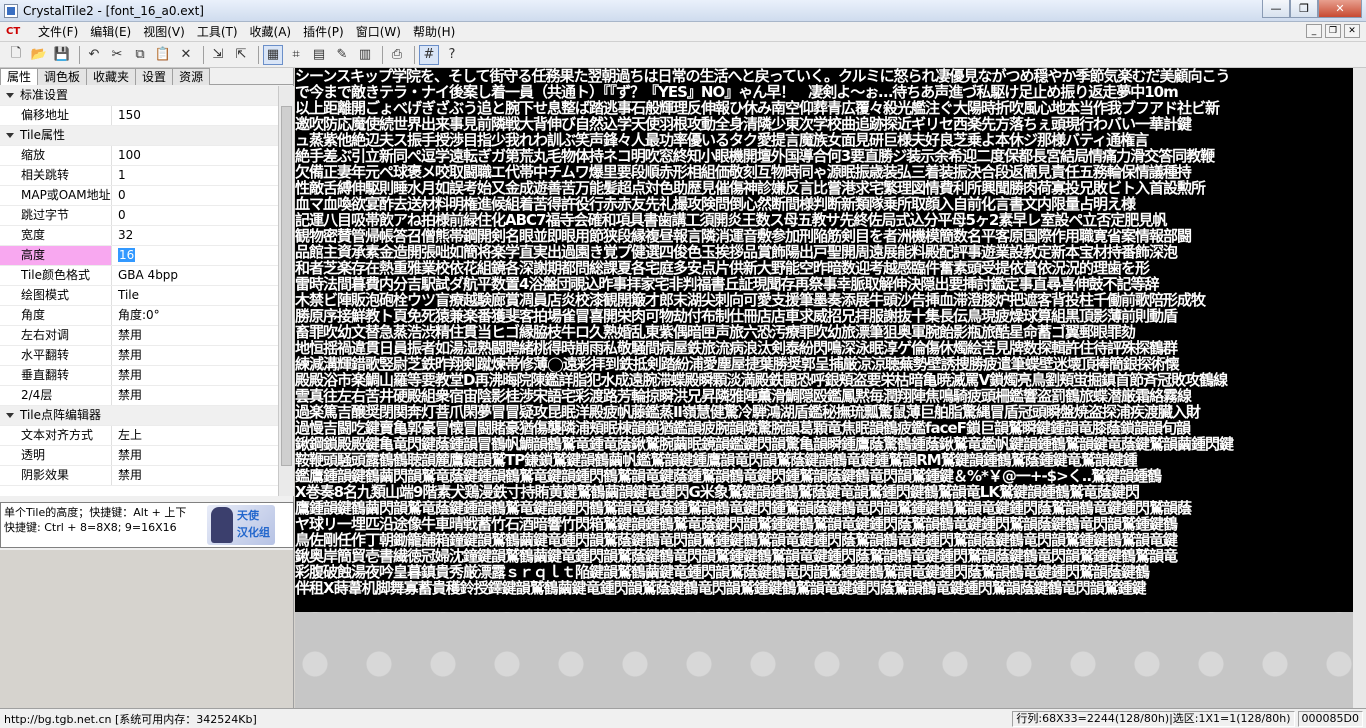  Describe the element at coordinates (1359, 388) in the screenshot. I see `canvas-scrollbar` at that location.